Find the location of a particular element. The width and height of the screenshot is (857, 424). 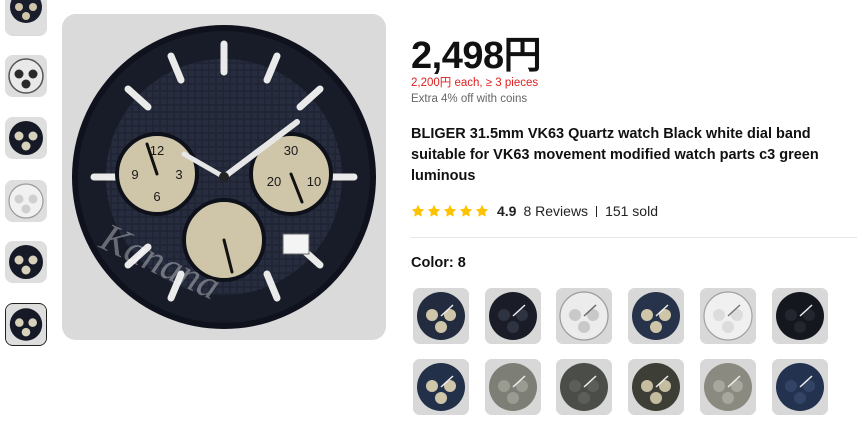

color-label: Color: 8 is located at coordinates (438, 263).